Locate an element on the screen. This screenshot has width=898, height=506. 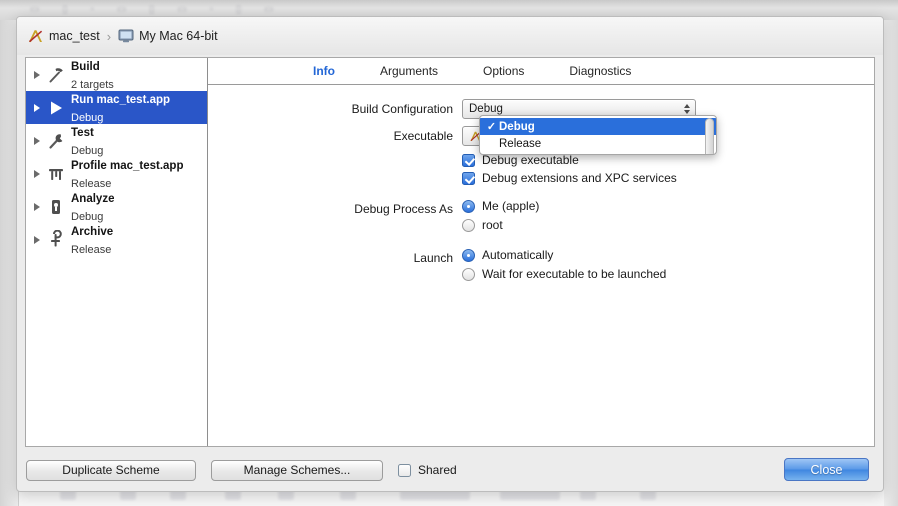
sidebar-item-subtitle: 2 targets is located at coordinates (92, 84).